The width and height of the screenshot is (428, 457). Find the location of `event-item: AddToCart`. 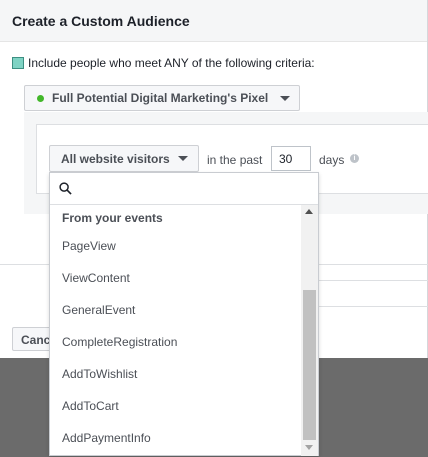

event-item: AddToCart is located at coordinates (176, 405).